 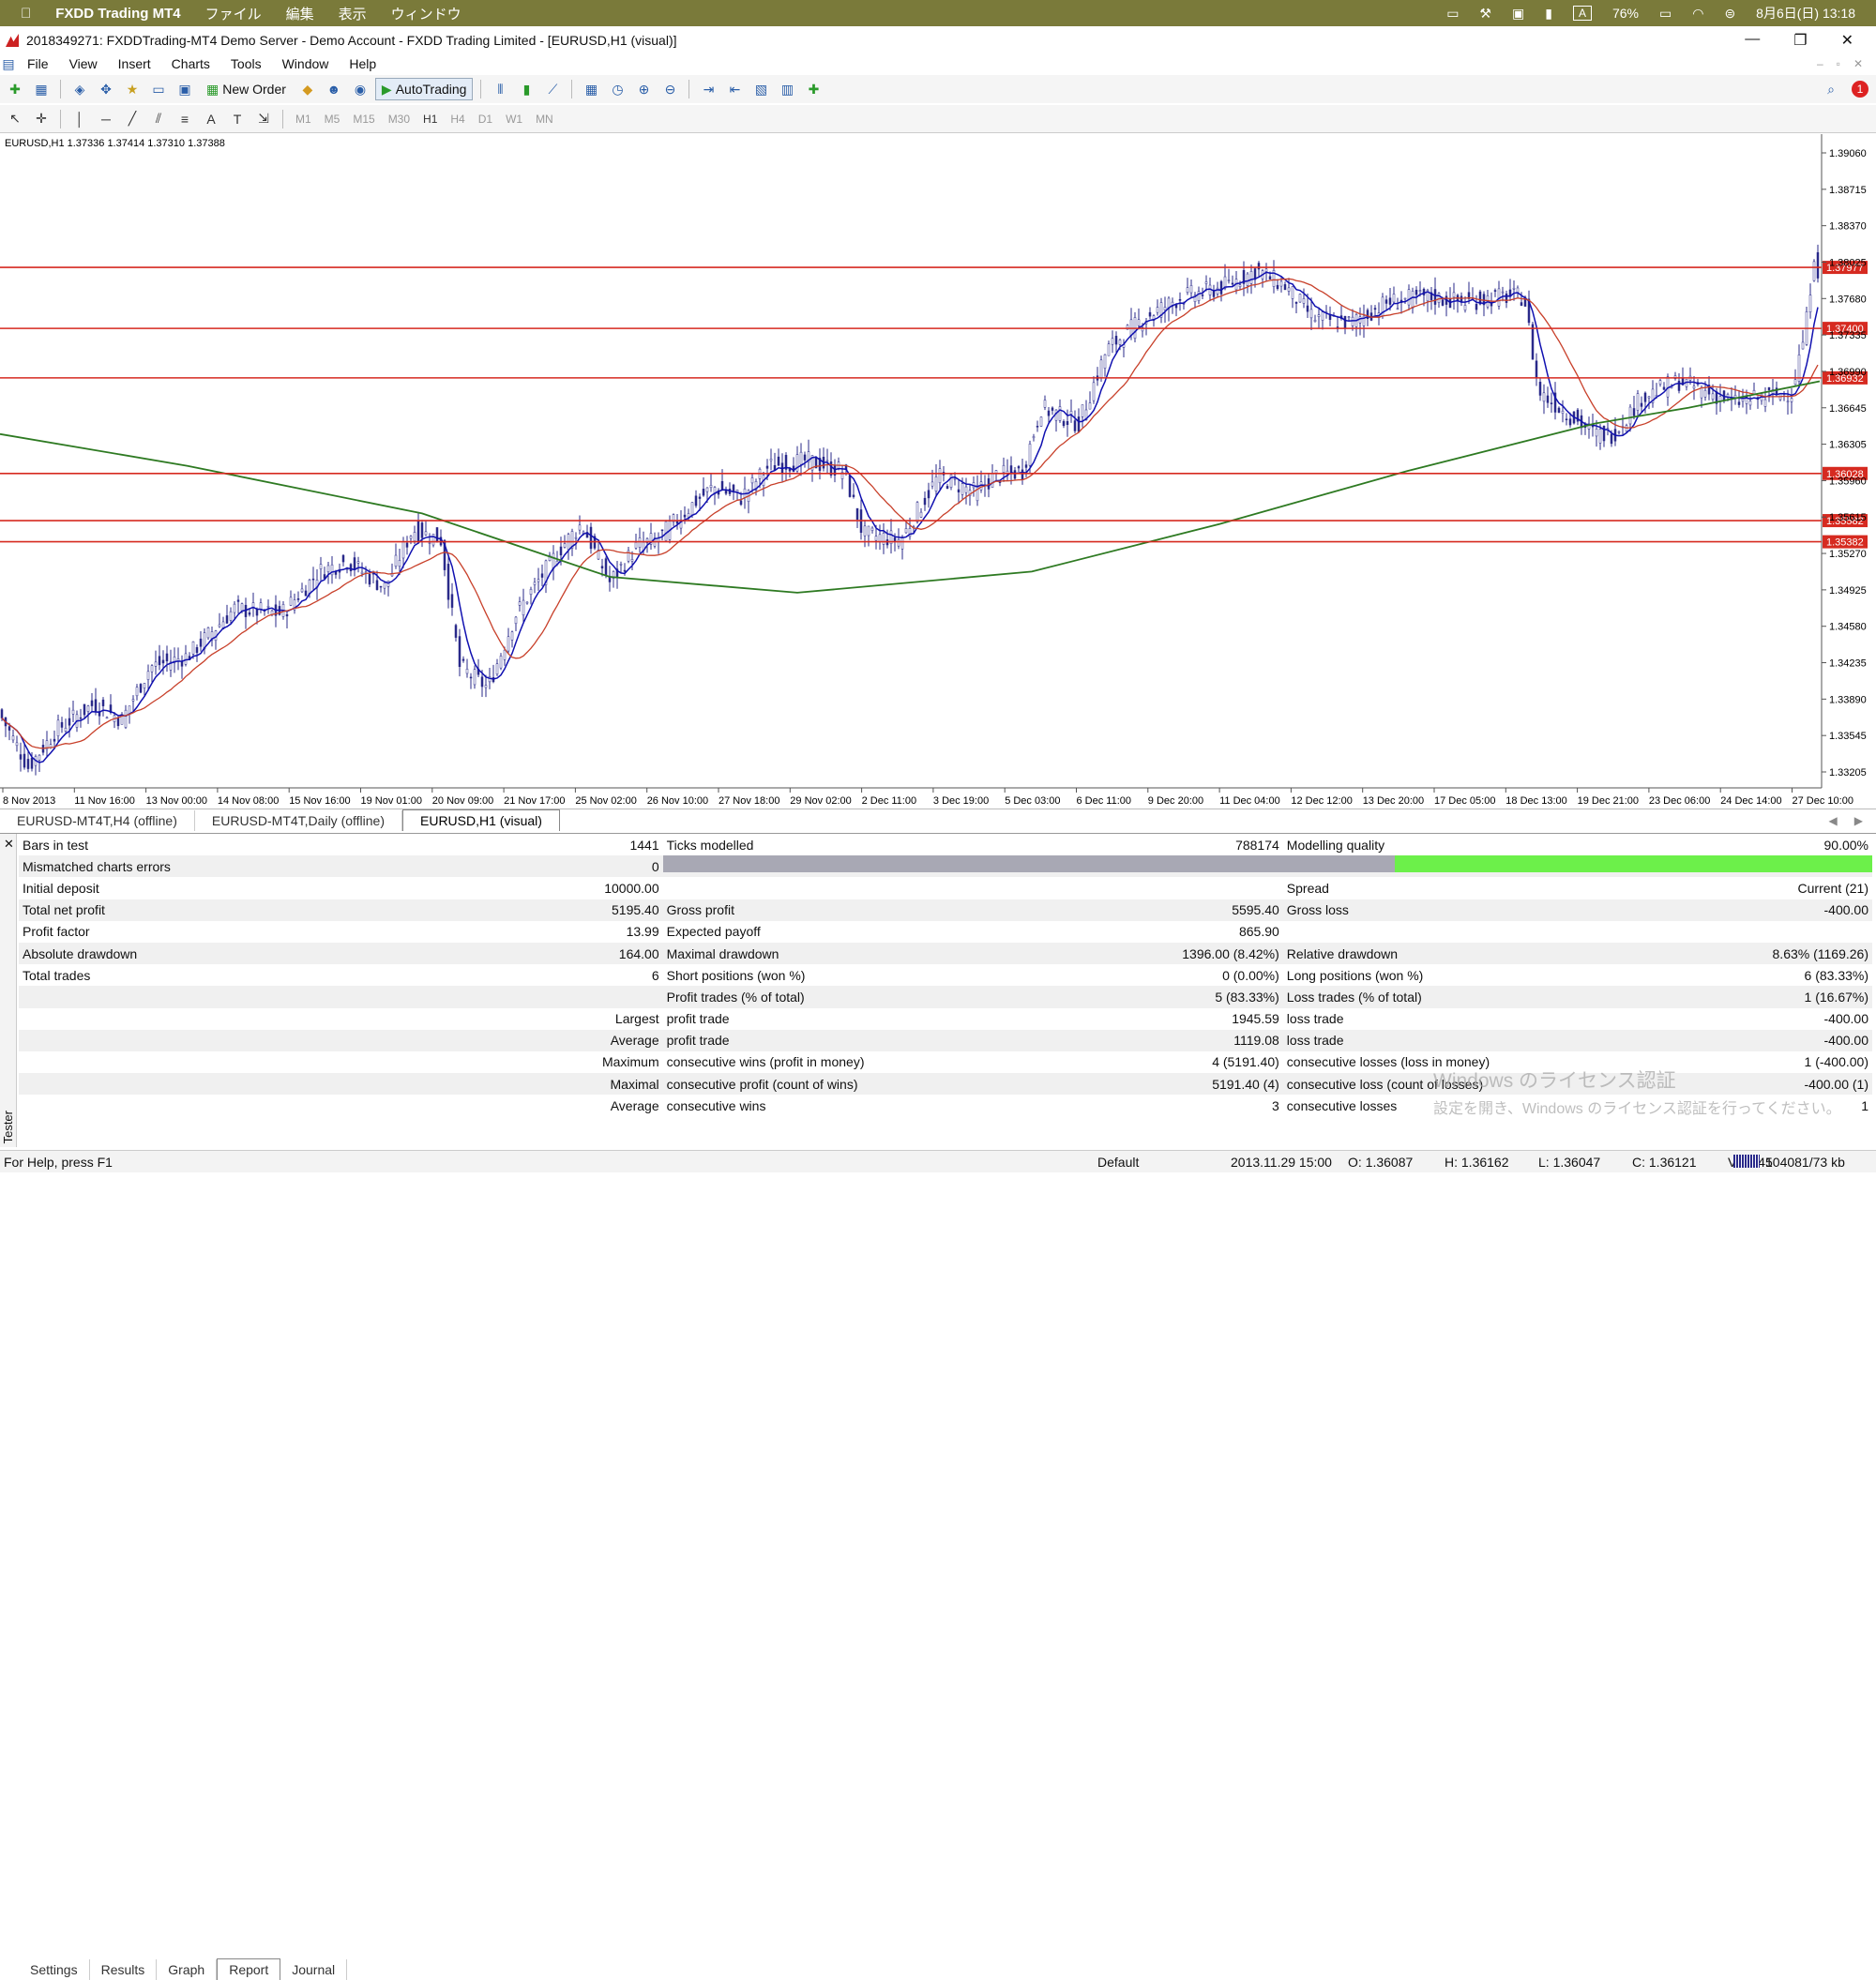 What do you see at coordinates (643, 89) in the screenshot?
I see `zoom-in-icon: ⊕` at bounding box center [643, 89].